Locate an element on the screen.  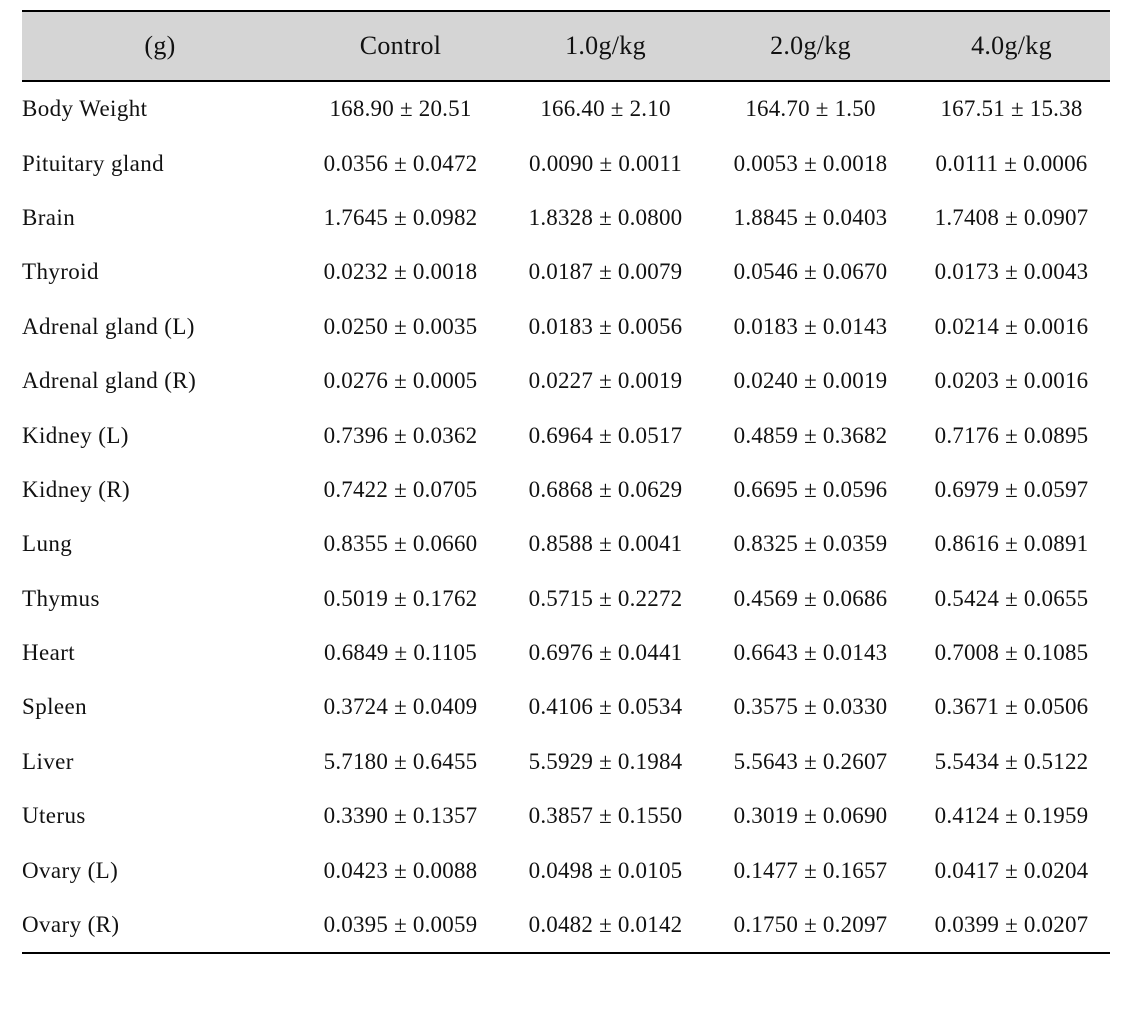
cell-mean: 0.0187 is located at coordinates (561, 272).